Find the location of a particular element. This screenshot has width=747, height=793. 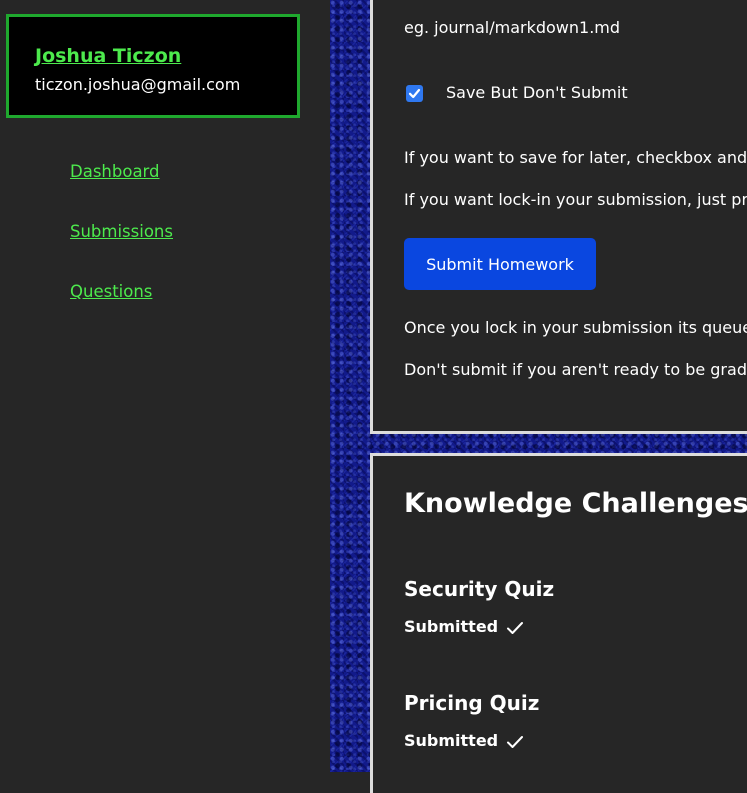

nav-item-questions: Questions is located at coordinates (111, 291).